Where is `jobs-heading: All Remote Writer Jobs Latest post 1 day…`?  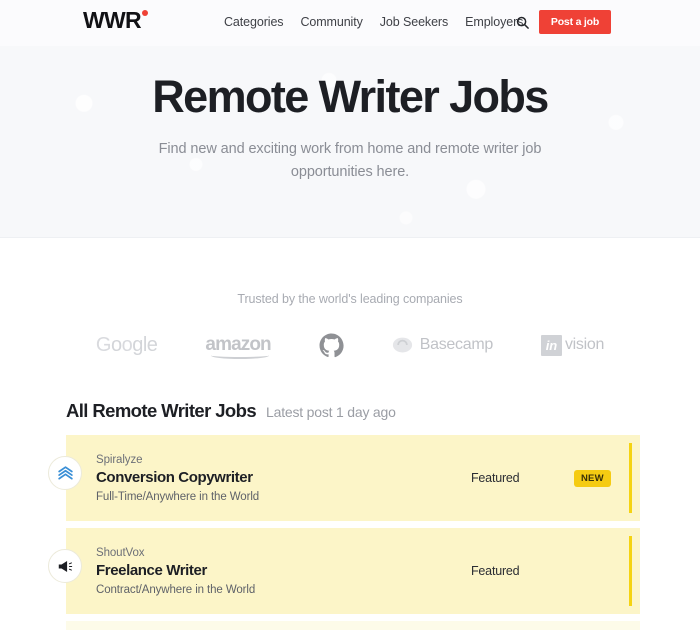 jobs-heading: All Remote Writer Jobs Latest post 1 day… is located at coordinates (231, 411).